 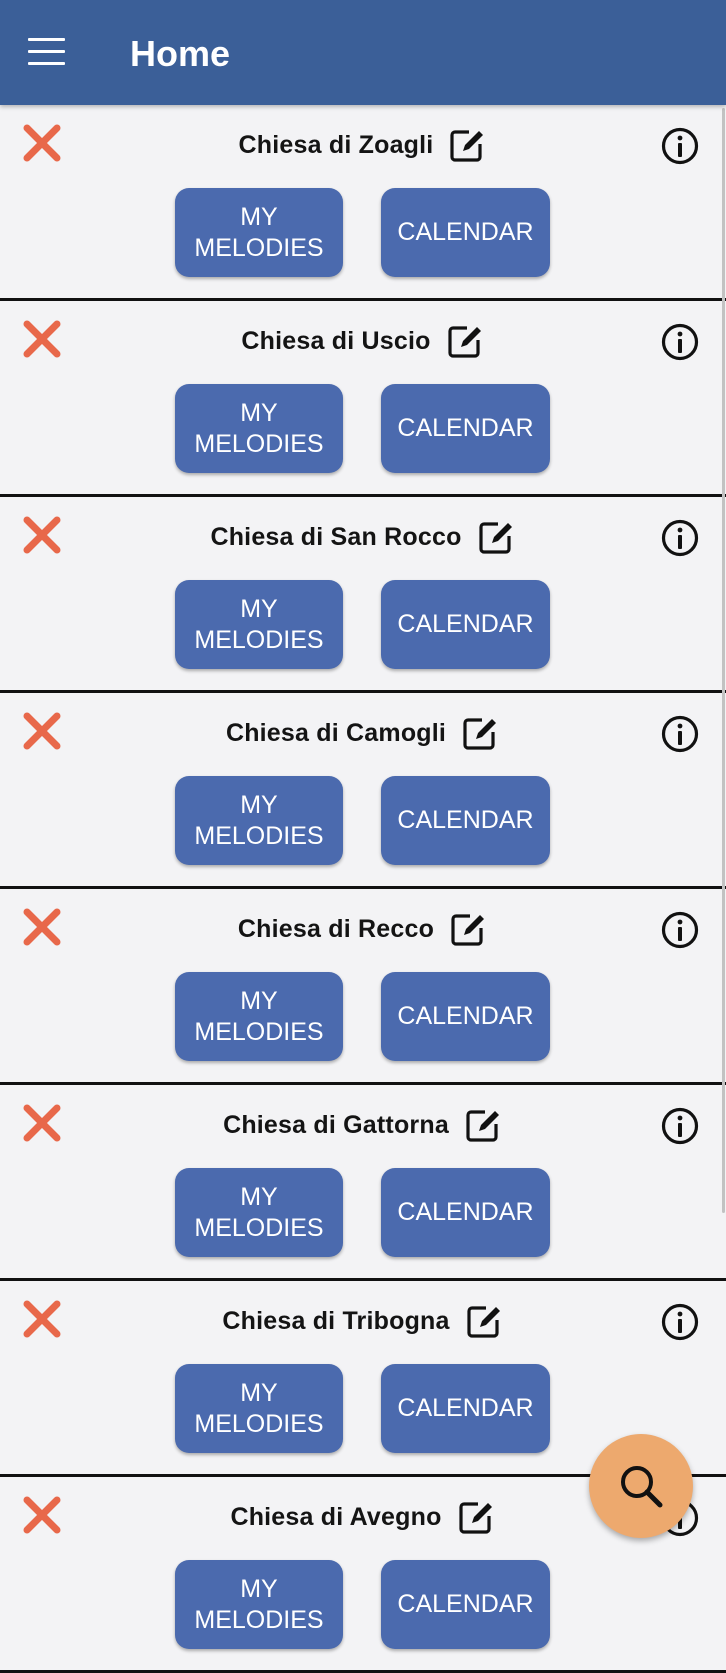 I want to click on app-bar: Home, so click(x=363, y=52).